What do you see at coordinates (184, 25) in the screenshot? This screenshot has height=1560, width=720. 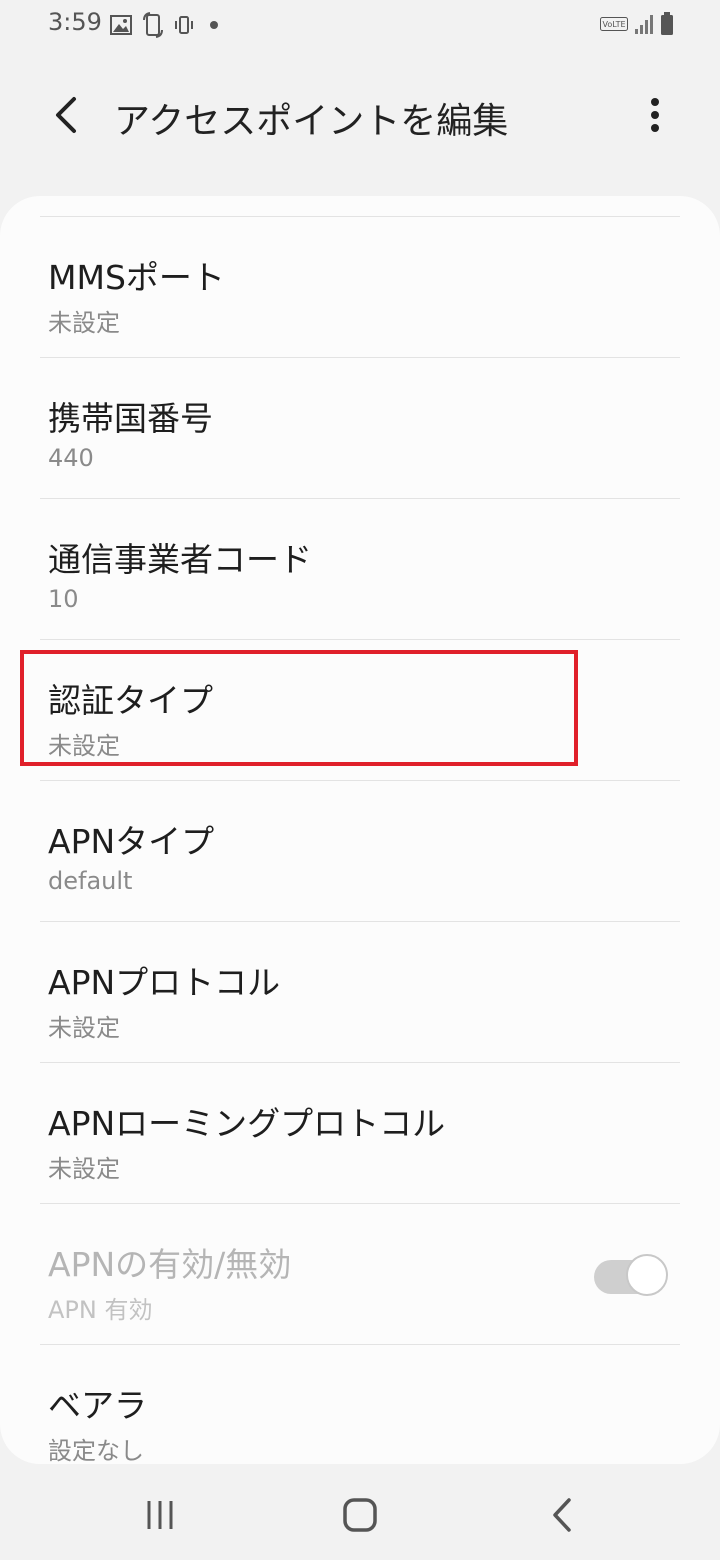 I see `phone-vibrate-icon` at bounding box center [184, 25].